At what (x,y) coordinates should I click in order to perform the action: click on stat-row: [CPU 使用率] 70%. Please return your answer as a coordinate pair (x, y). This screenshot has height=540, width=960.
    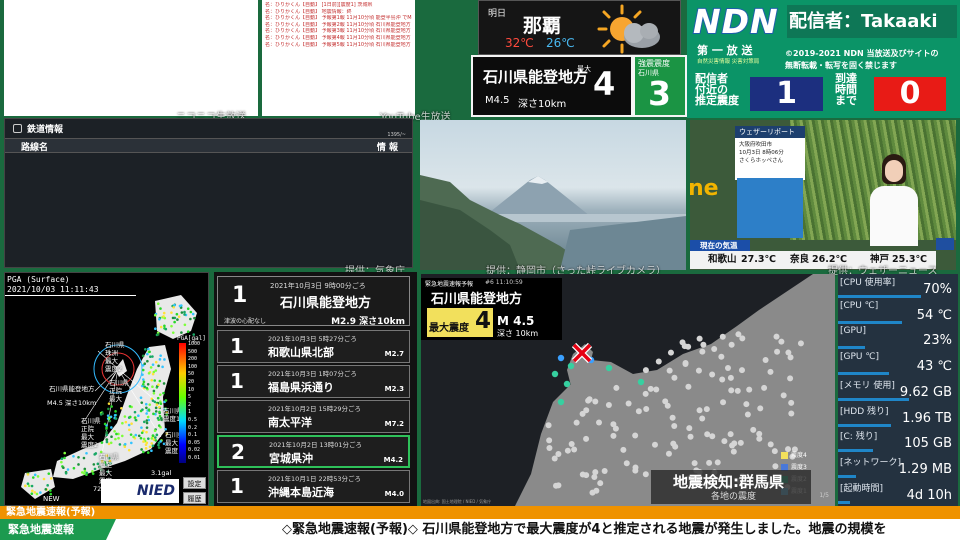
    Looking at the image, I should click on (897, 286).